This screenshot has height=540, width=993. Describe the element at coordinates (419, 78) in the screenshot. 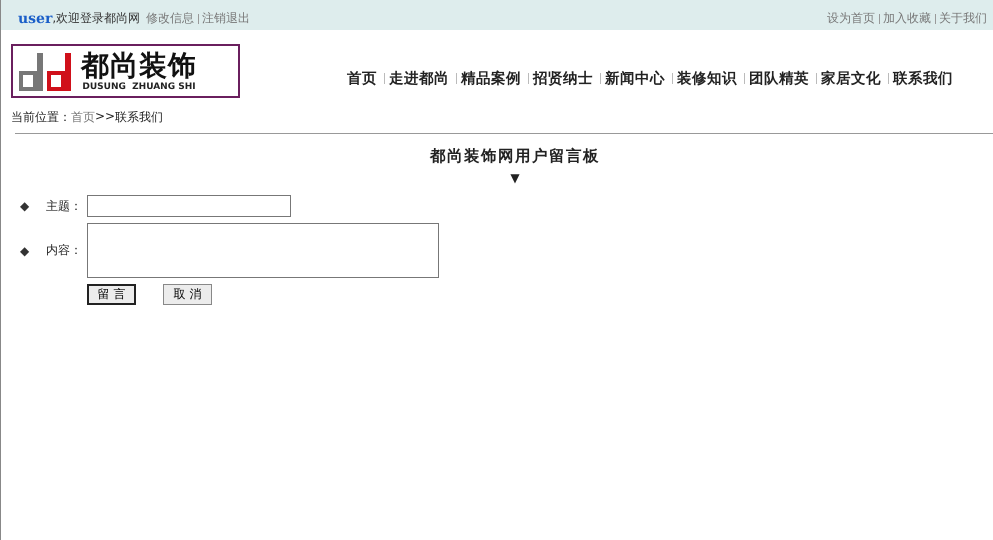

I see `nav-link: 走进都尚` at that location.